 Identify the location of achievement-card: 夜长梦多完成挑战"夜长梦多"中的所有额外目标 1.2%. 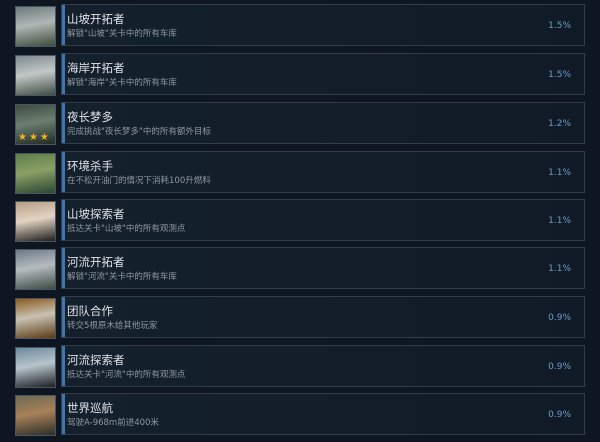
(323, 123).